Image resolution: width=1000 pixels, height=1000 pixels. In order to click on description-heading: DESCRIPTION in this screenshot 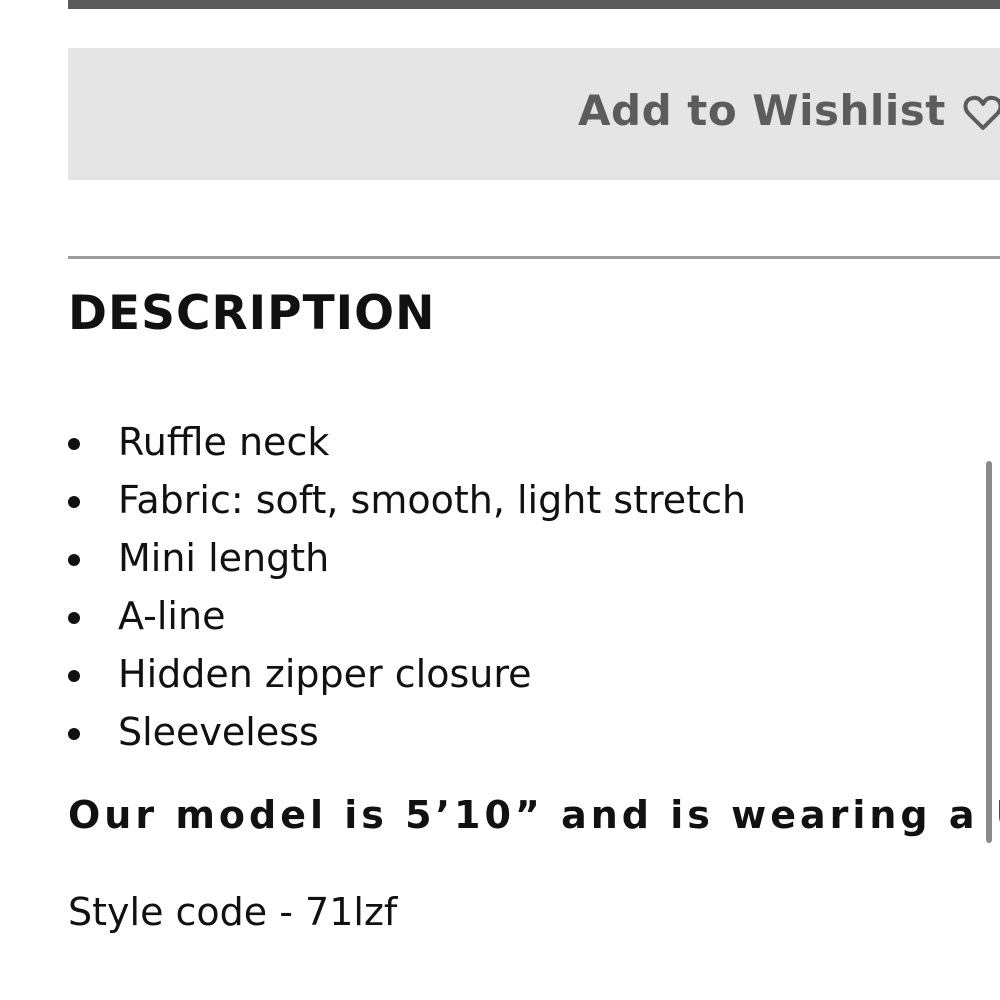, I will do `click(252, 313)`.